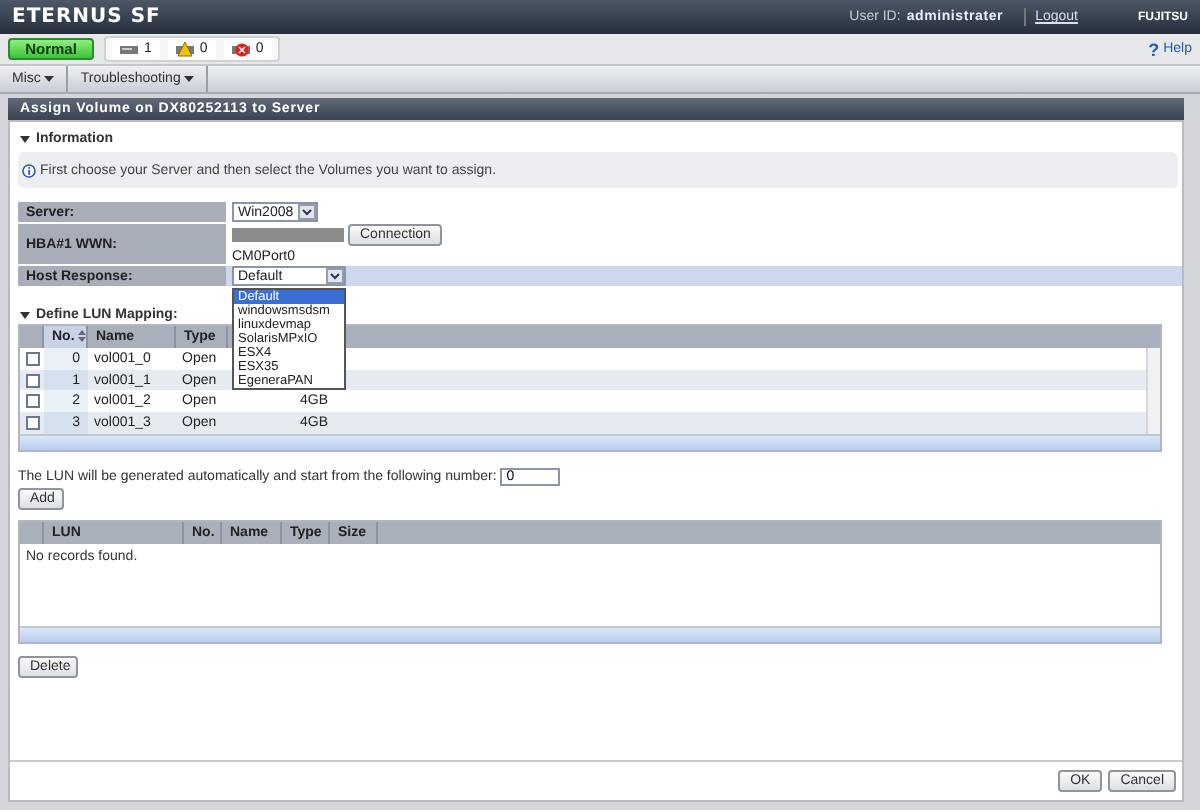 The height and width of the screenshot is (810, 1200). What do you see at coordinates (1153, 391) in the screenshot?
I see `vertical-scrollbar` at bounding box center [1153, 391].